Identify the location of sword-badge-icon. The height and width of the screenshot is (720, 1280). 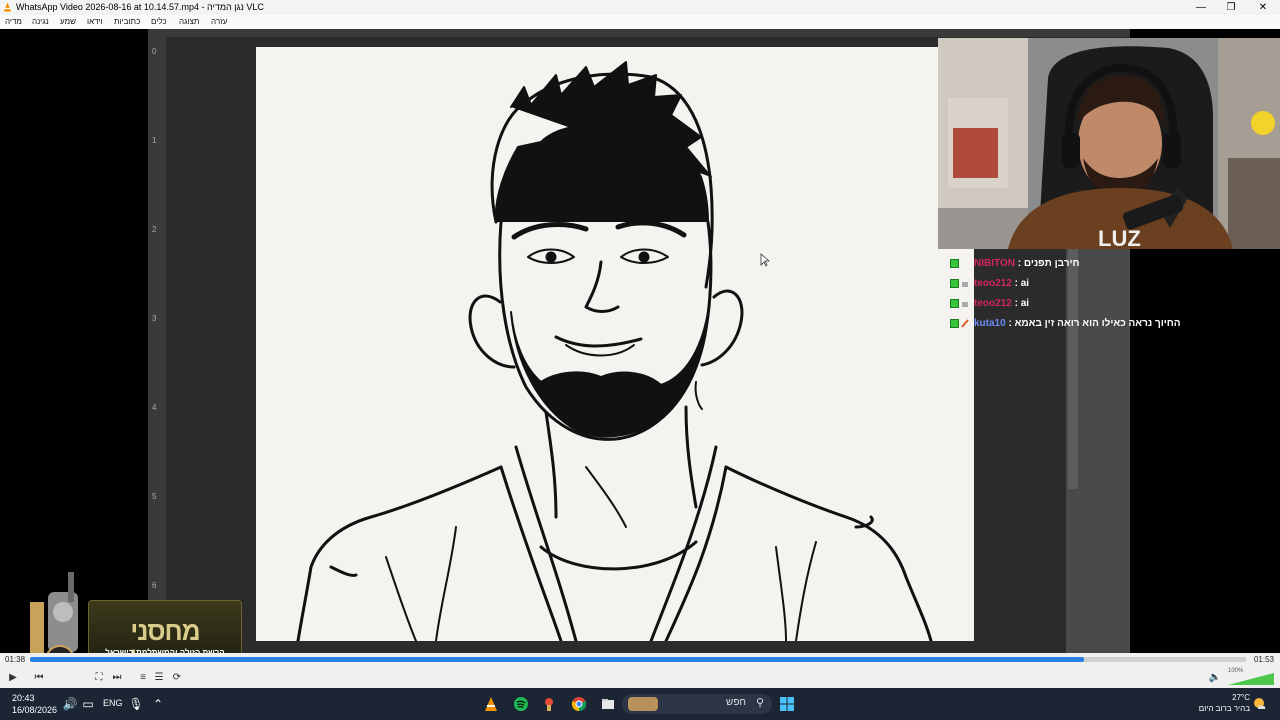
(965, 323).